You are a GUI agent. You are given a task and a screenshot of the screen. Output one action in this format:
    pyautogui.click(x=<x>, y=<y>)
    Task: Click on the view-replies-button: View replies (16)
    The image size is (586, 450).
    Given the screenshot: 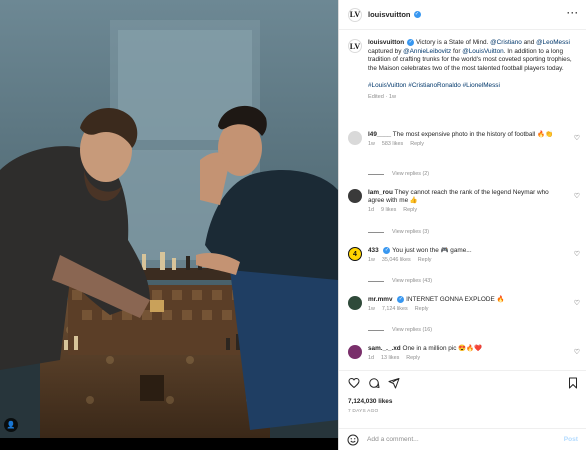 What is the action you would take?
    pyautogui.click(x=400, y=330)
    